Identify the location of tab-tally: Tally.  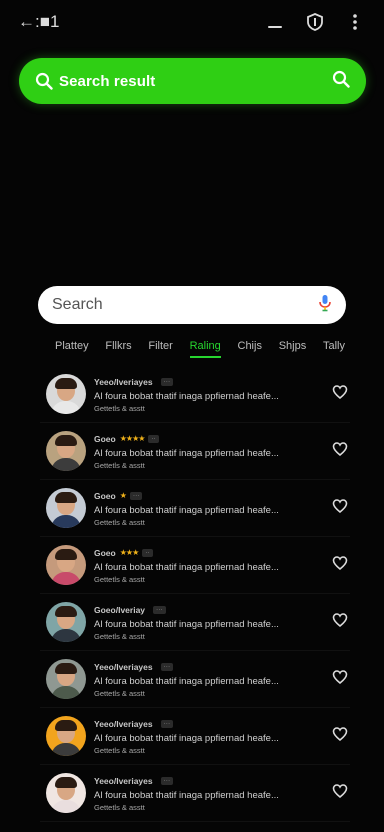
(334, 348).